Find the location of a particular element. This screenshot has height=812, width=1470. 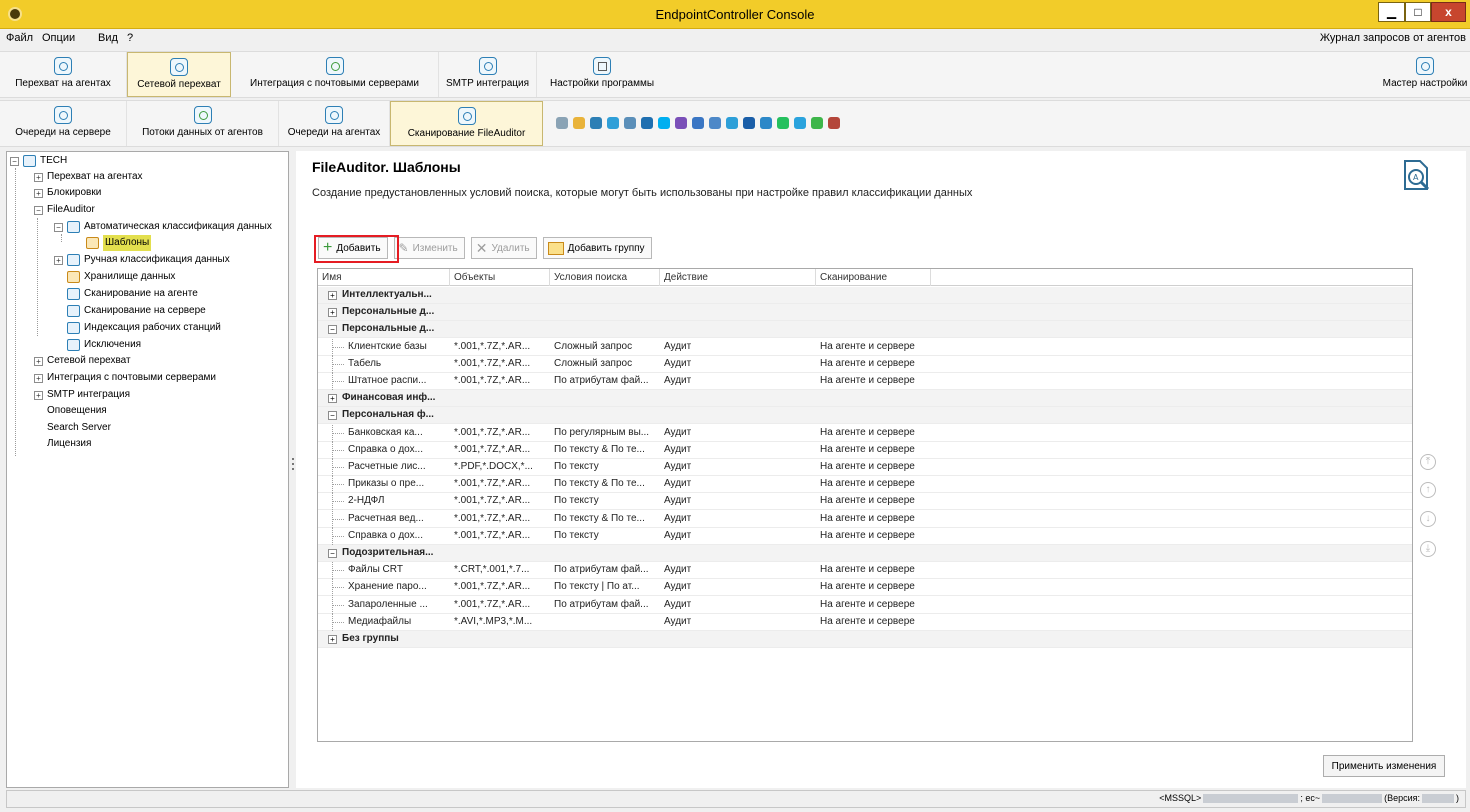

menu-options: Опции is located at coordinates (58, 38).